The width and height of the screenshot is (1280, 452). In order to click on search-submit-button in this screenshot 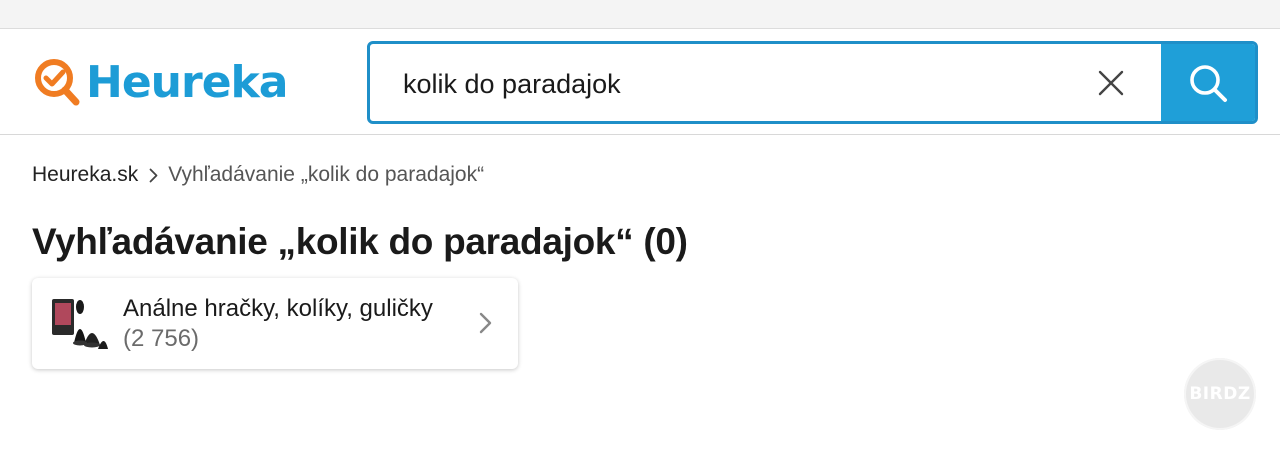, I will do `click(1208, 82)`.